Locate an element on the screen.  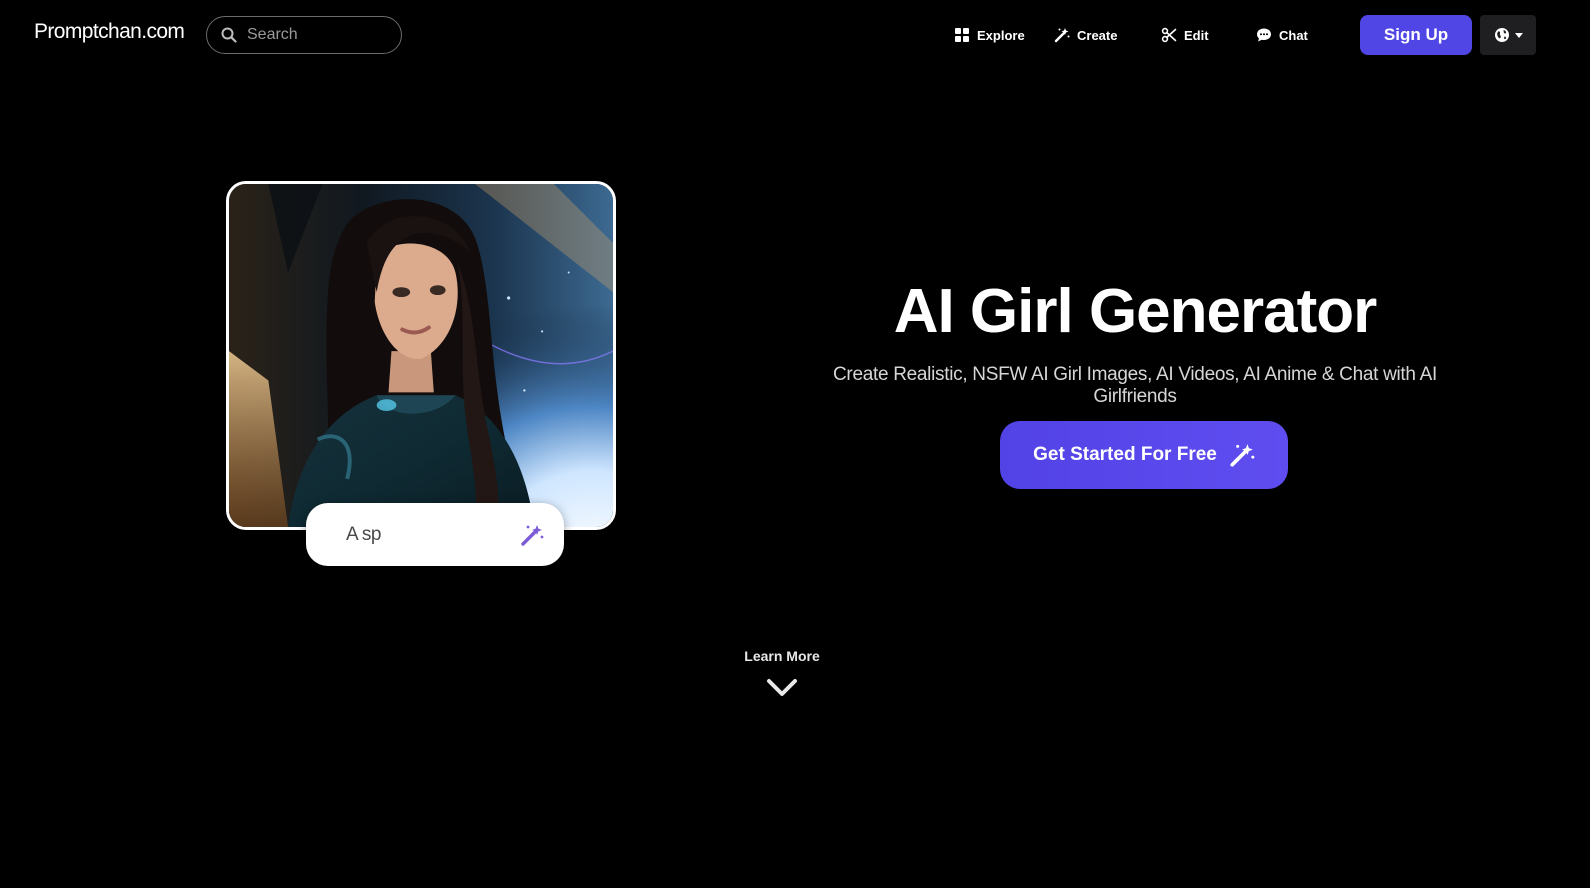
nav-create: Create is located at coordinates (1085, 35).